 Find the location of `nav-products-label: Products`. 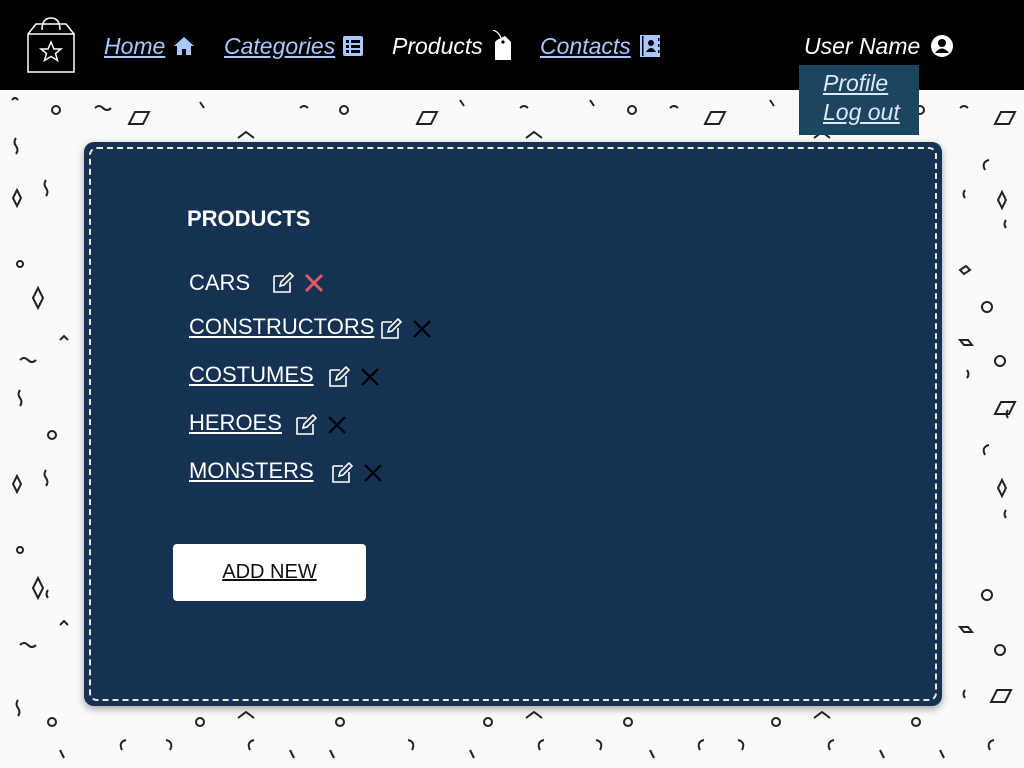

nav-products-label: Products is located at coordinates (437, 46).